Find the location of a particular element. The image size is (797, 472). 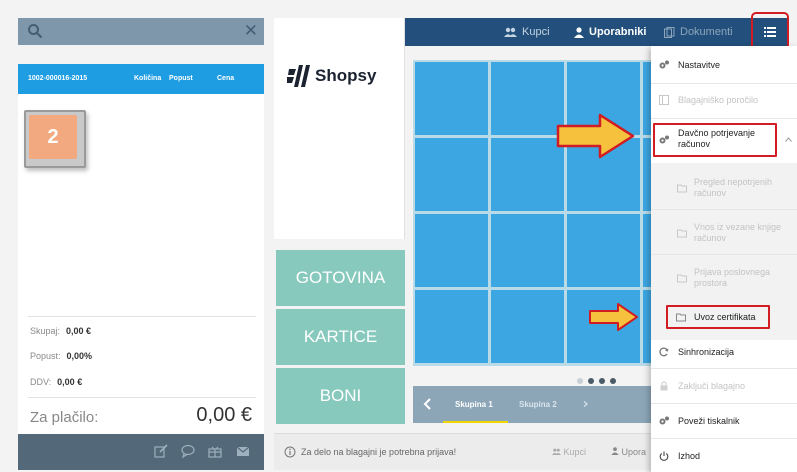

status-customers-link: Kupci is located at coordinates (569, 452).